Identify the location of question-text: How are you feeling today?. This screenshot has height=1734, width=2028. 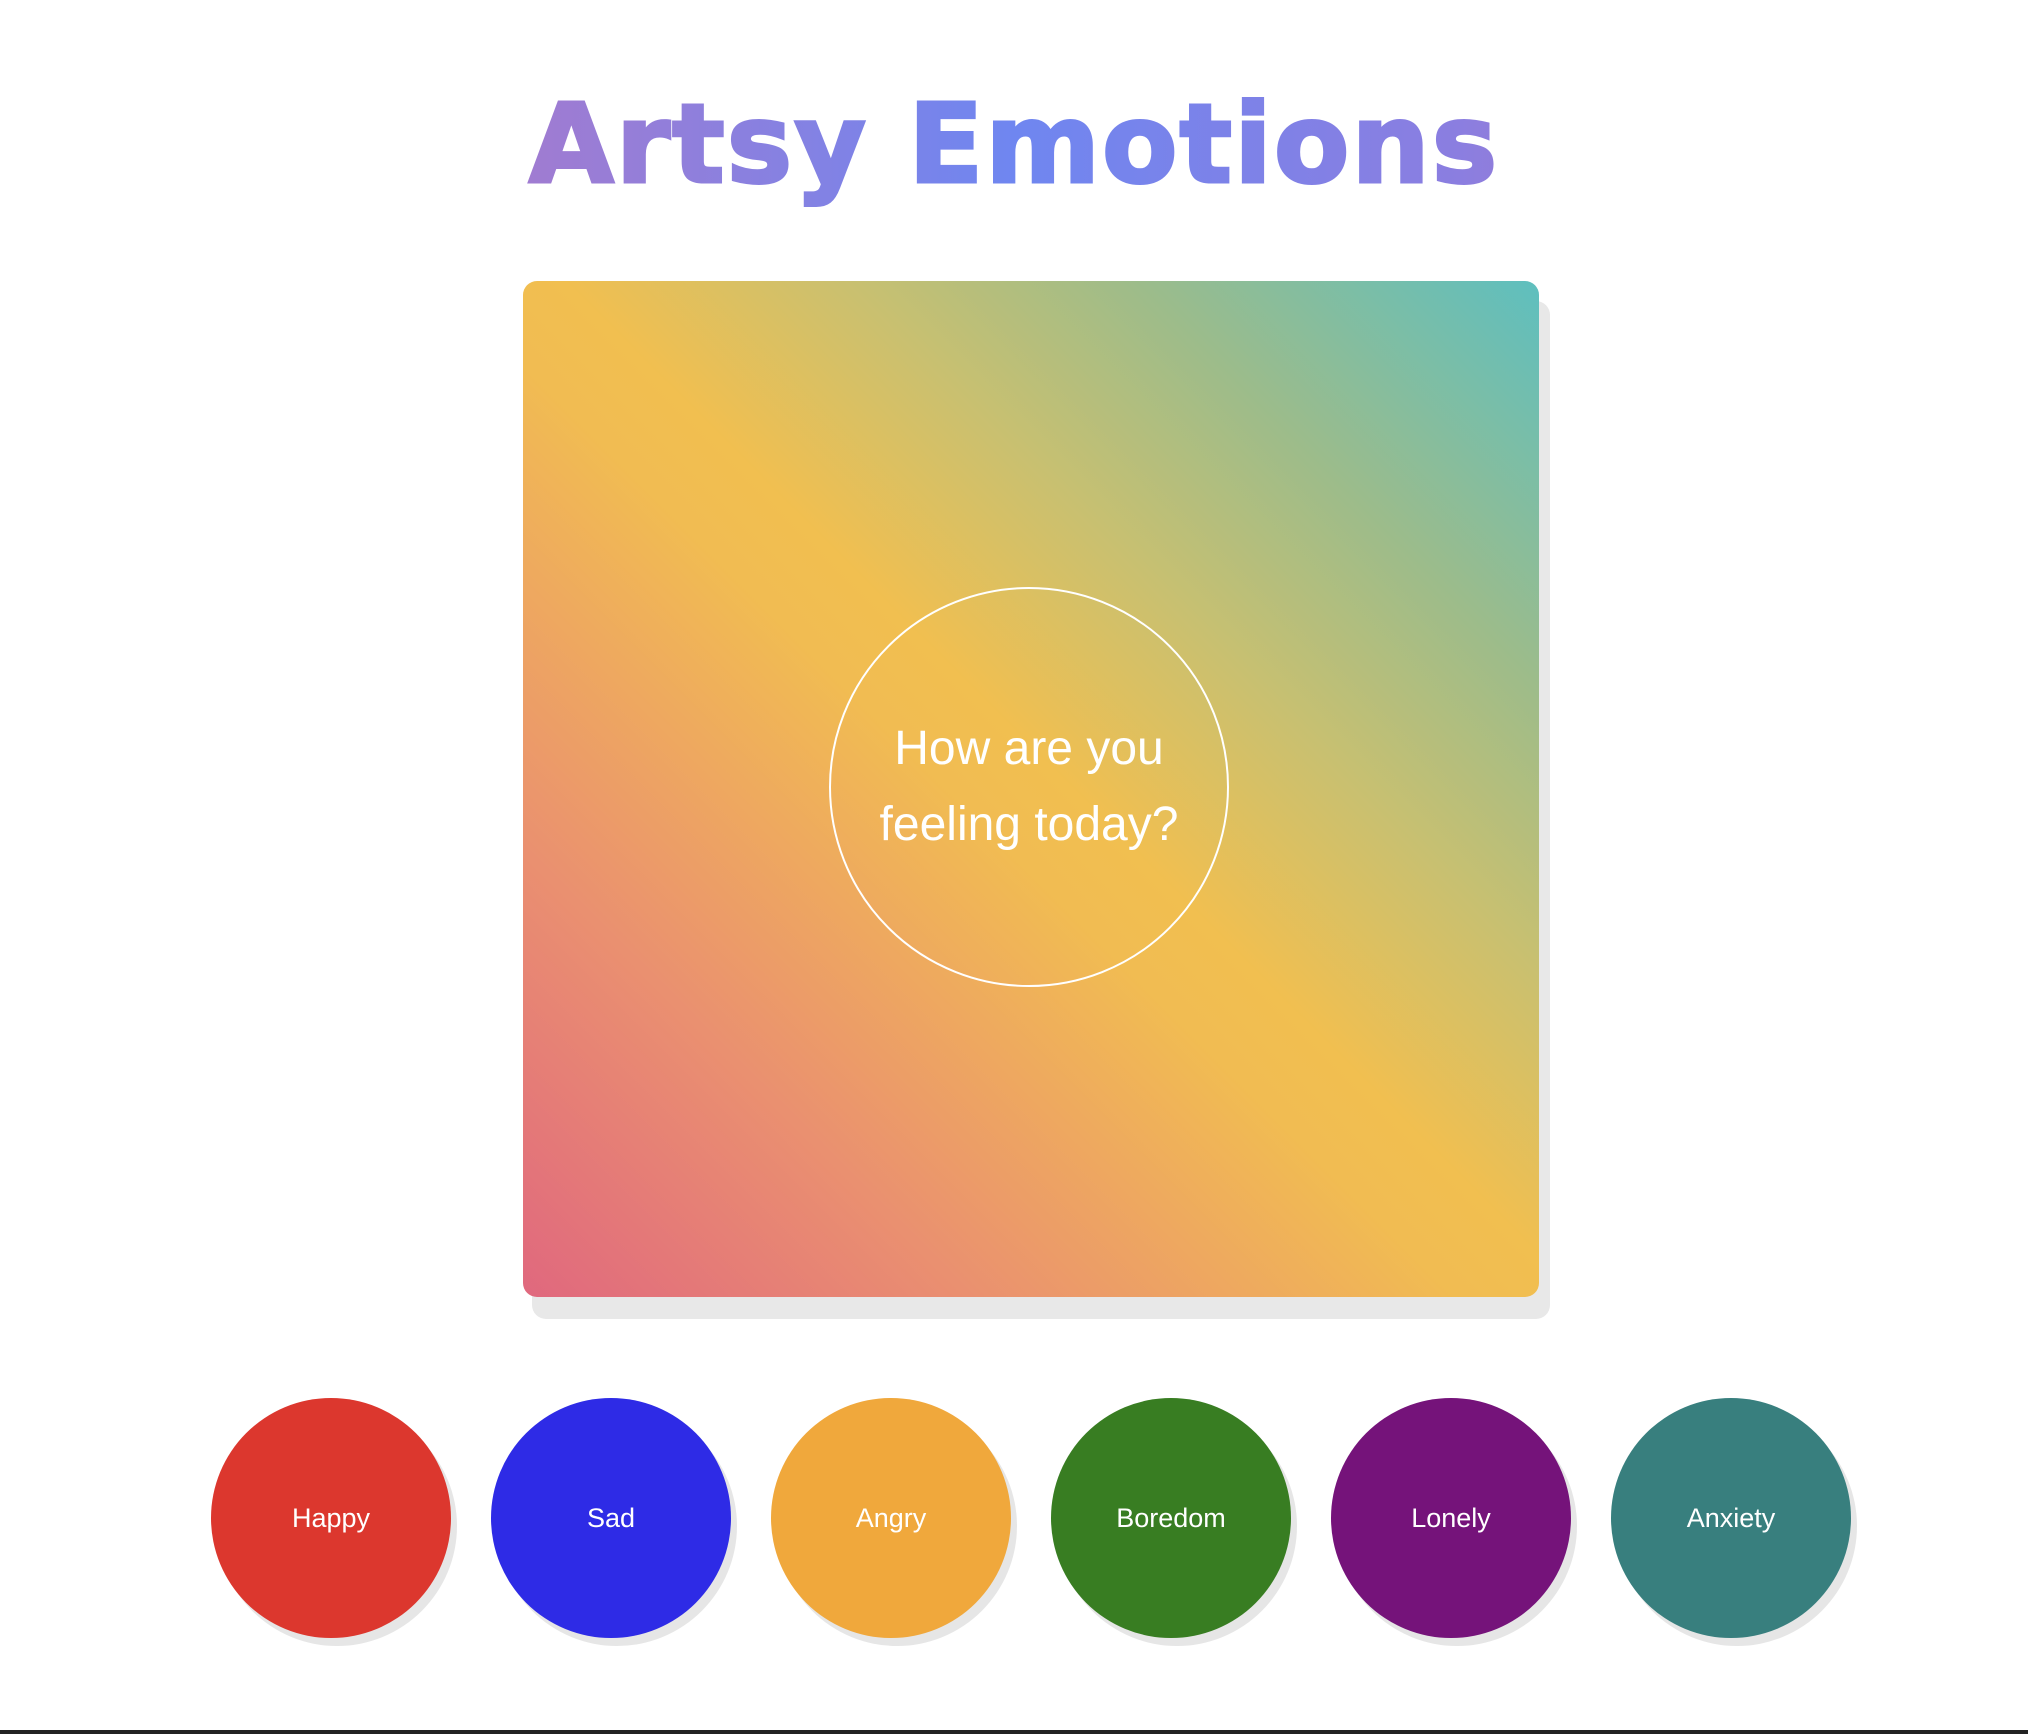
(1029, 786).